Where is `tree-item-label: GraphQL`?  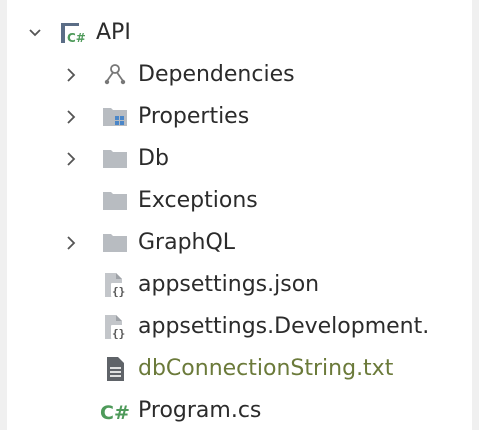 tree-item-label: GraphQL is located at coordinates (187, 242).